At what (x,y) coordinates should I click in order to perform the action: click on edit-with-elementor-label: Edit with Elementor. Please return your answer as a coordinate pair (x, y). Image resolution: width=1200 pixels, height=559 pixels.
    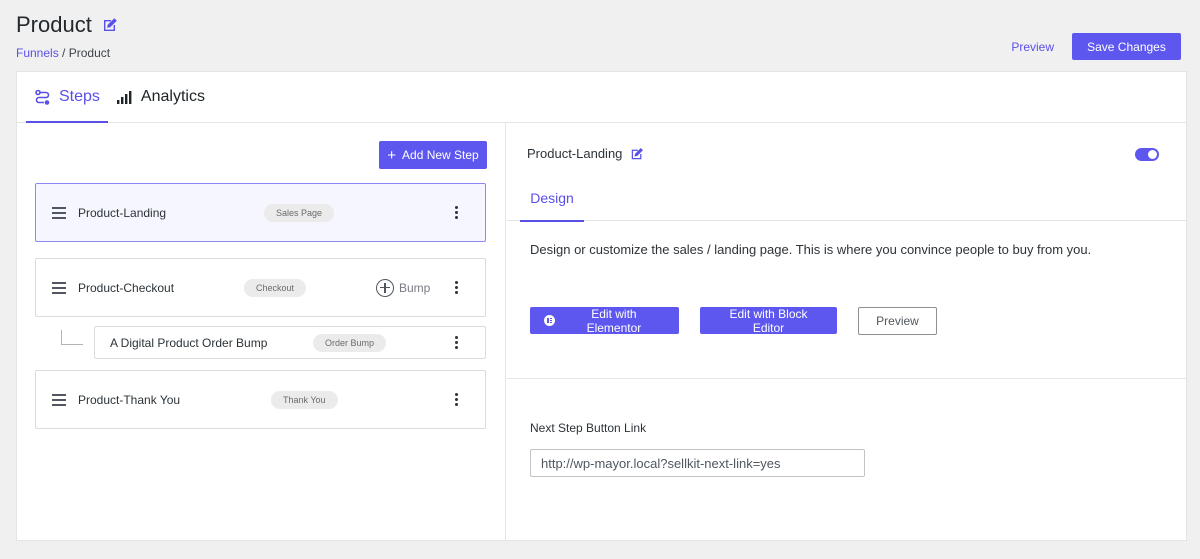
    Looking at the image, I should click on (614, 320).